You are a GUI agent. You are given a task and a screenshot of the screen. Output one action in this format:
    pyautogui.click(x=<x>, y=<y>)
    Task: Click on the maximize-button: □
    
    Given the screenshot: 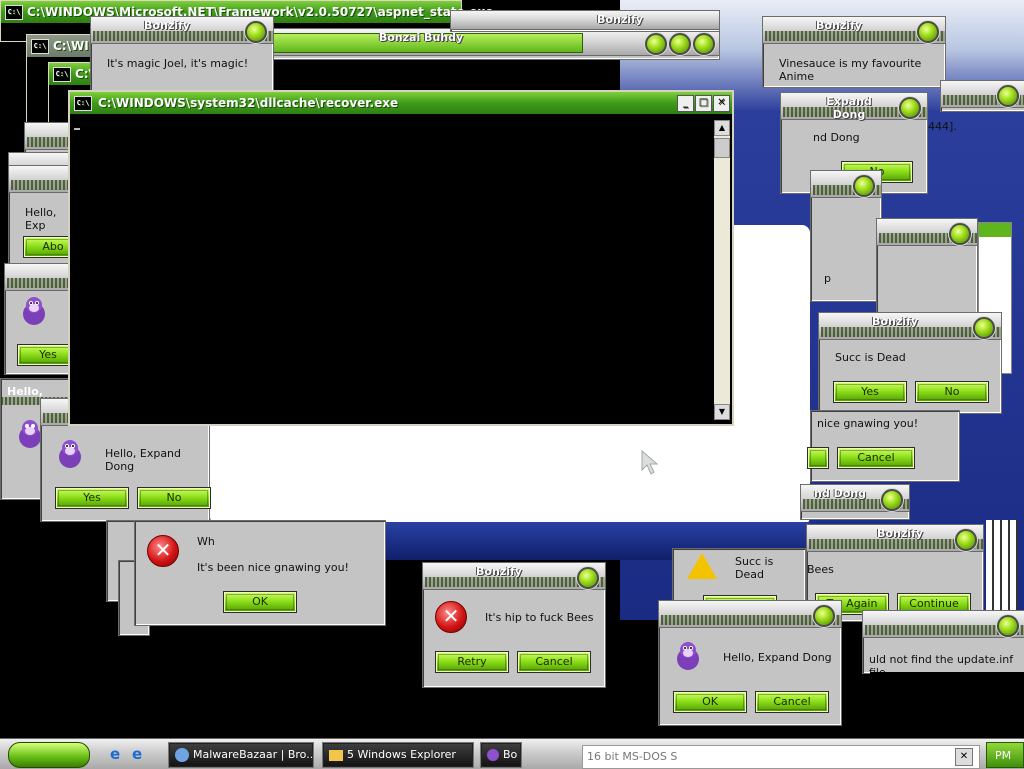 What is the action you would take?
    pyautogui.click(x=703, y=103)
    